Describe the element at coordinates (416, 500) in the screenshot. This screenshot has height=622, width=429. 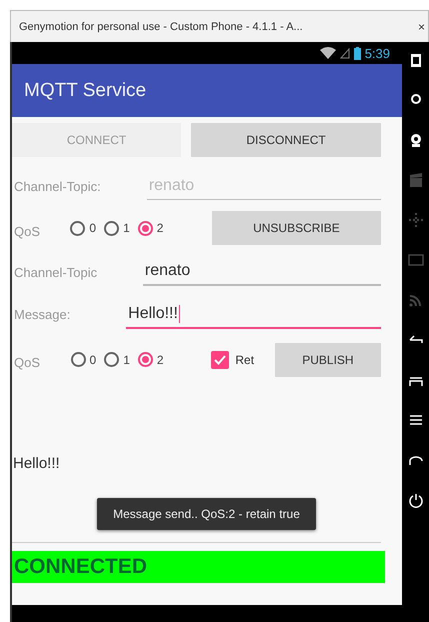
I see `power-icon` at that location.